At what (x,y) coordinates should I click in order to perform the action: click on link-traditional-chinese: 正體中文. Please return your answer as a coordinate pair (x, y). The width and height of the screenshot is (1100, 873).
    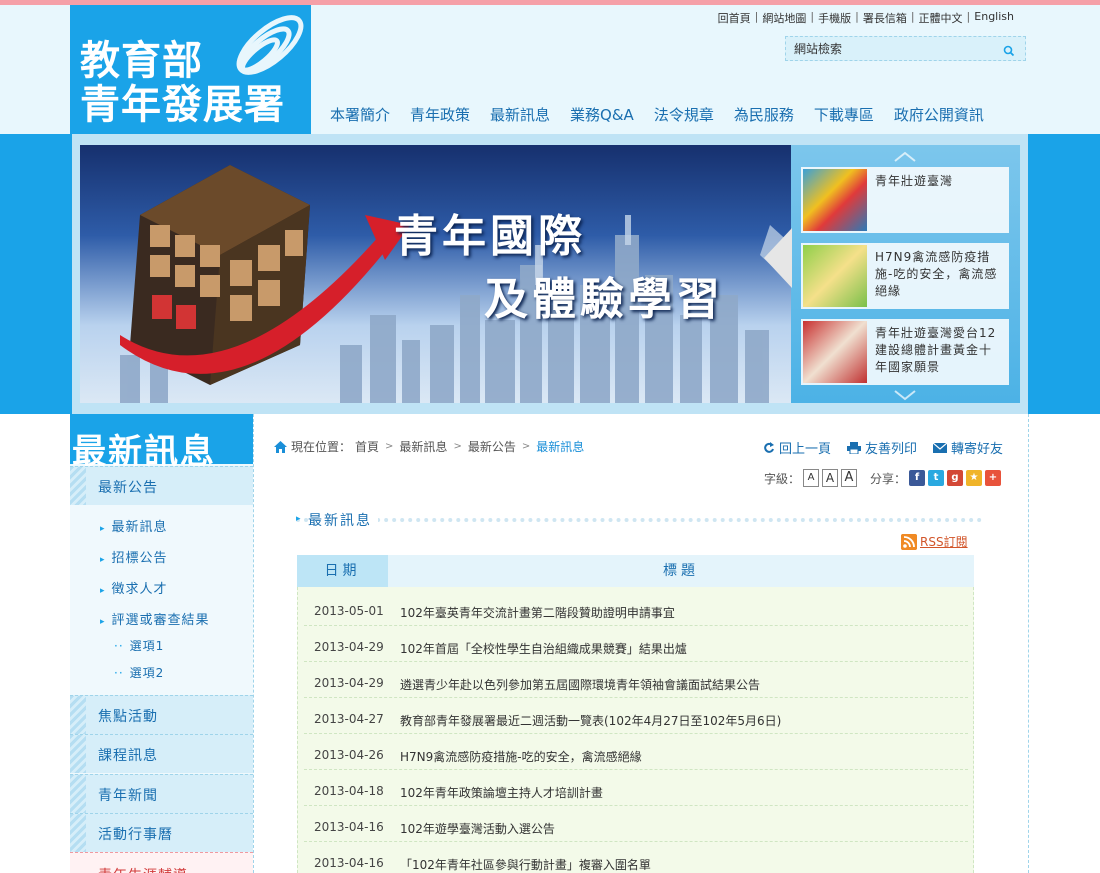
    Looking at the image, I should click on (941, 18).